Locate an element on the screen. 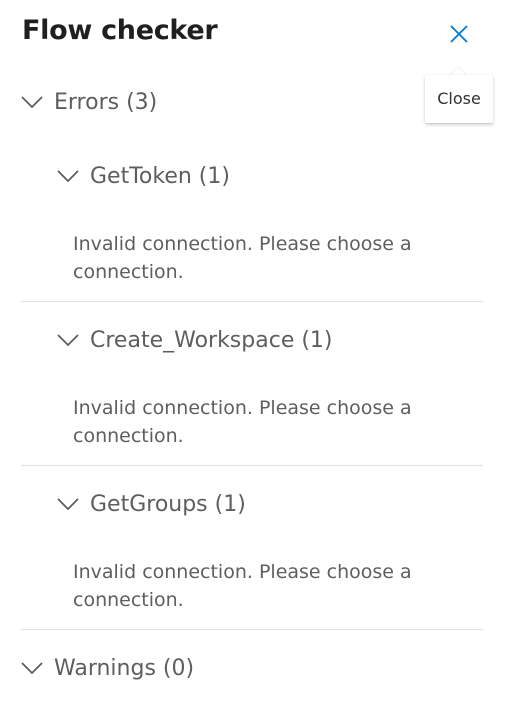  errors-section-label: Errors (3) is located at coordinates (106, 102).